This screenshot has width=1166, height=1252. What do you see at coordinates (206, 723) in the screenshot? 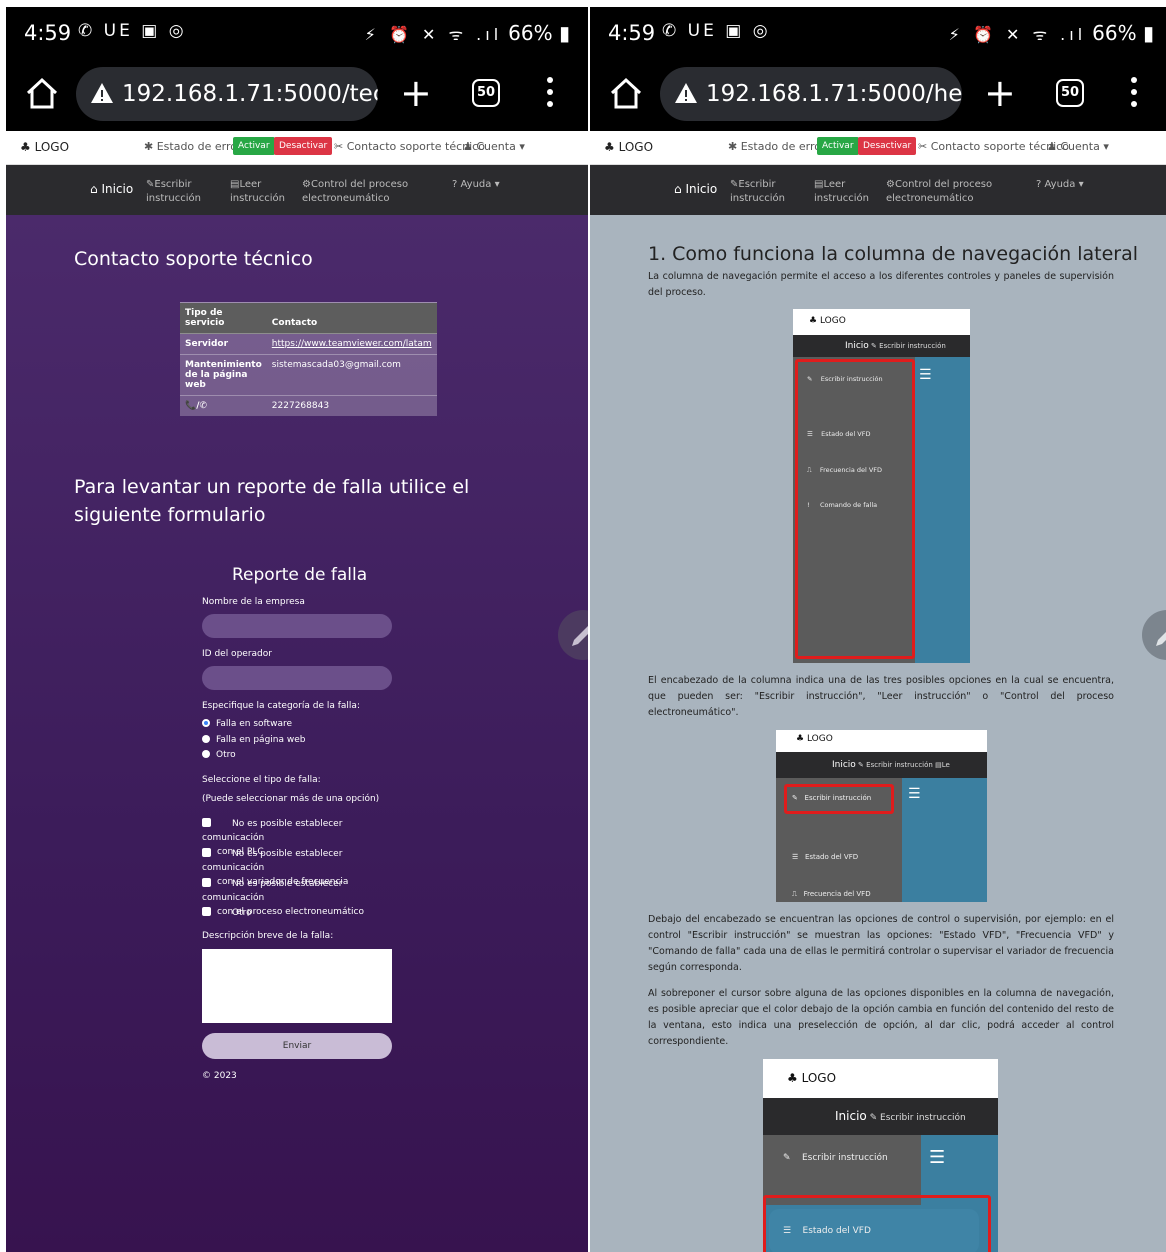
I see `radio-checked-icon` at bounding box center [206, 723].